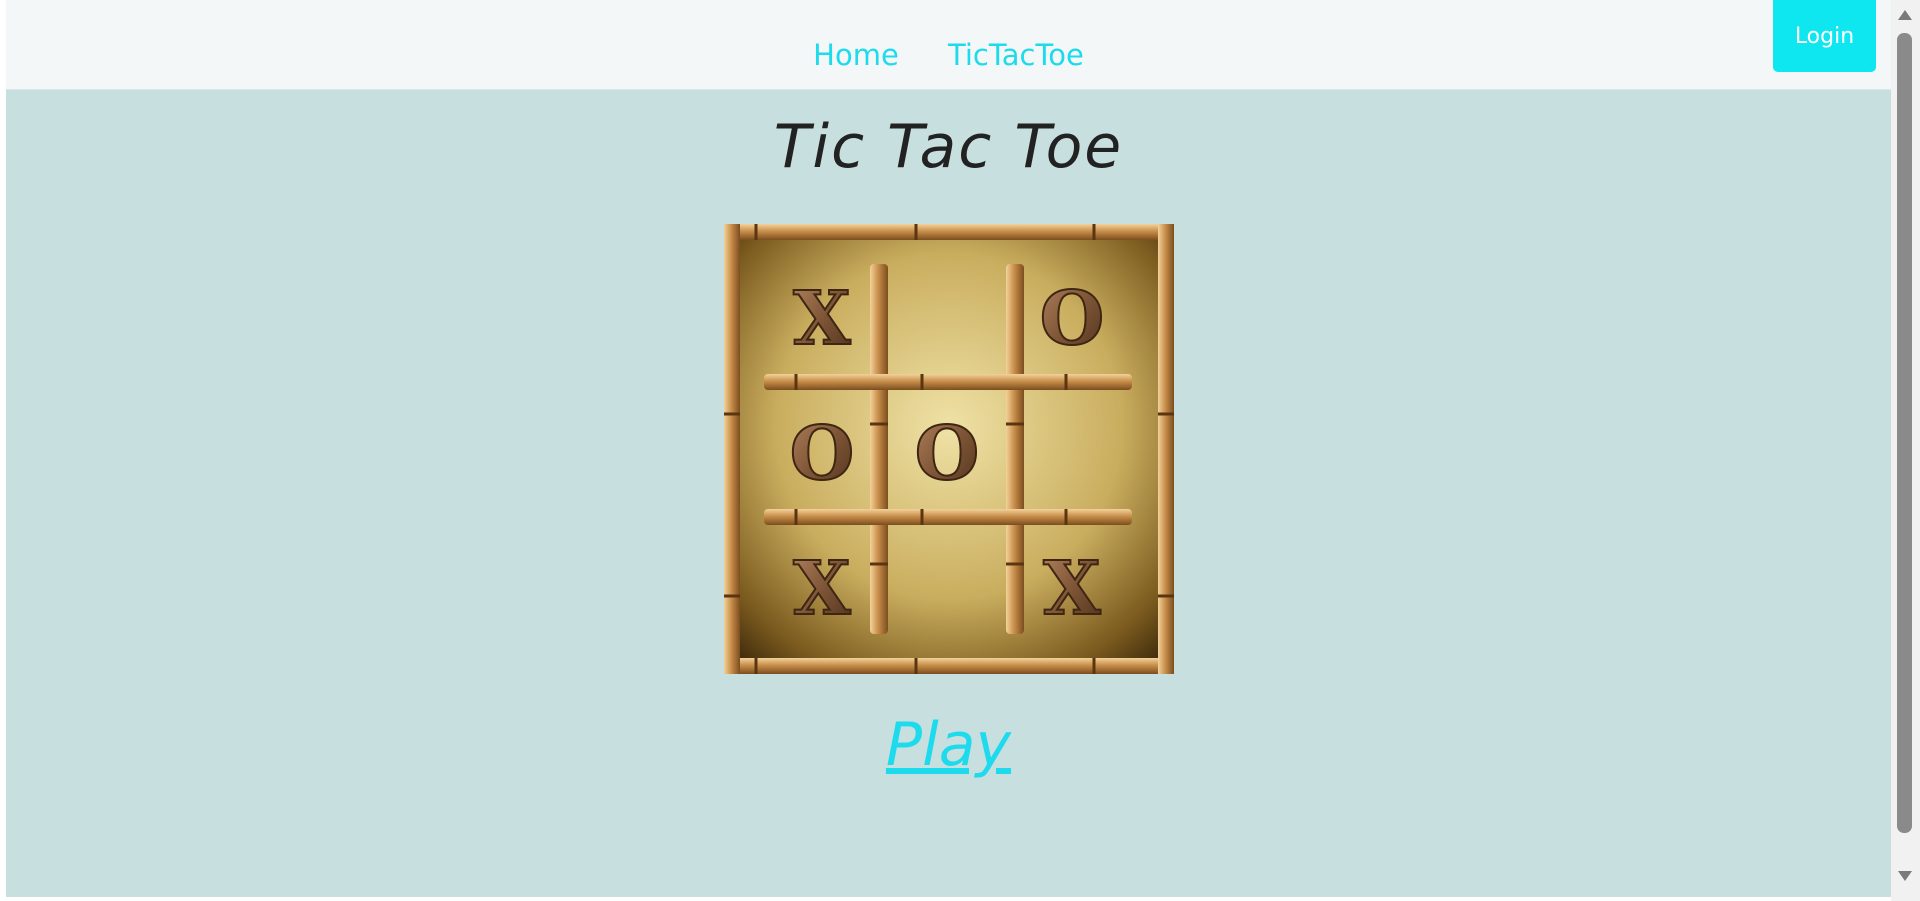 This screenshot has height=901, width=1920. I want to click on board-cell-9: X, so click(1072, 589).